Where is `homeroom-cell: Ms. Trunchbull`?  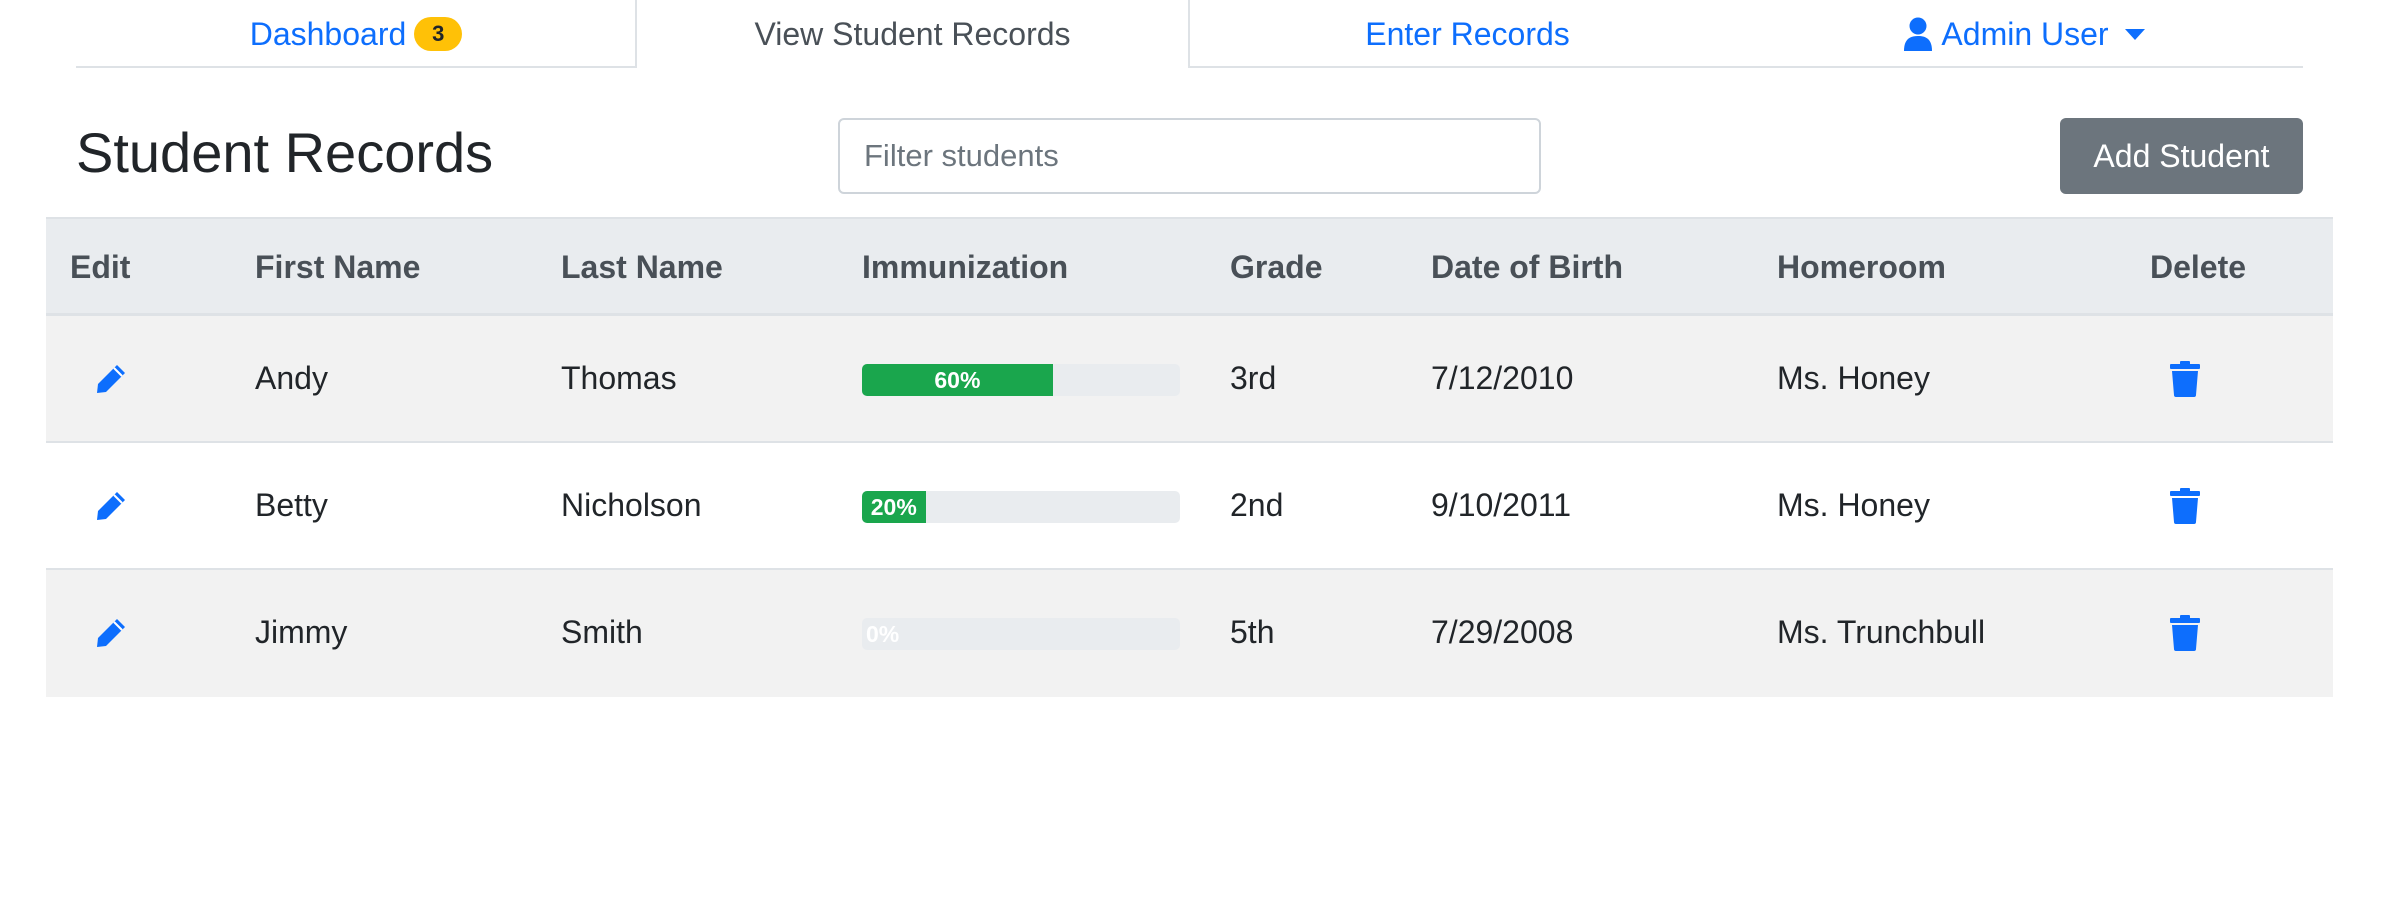
homeroom-cell: Ms. Trunchbull is located at coordinates (1881, 632).